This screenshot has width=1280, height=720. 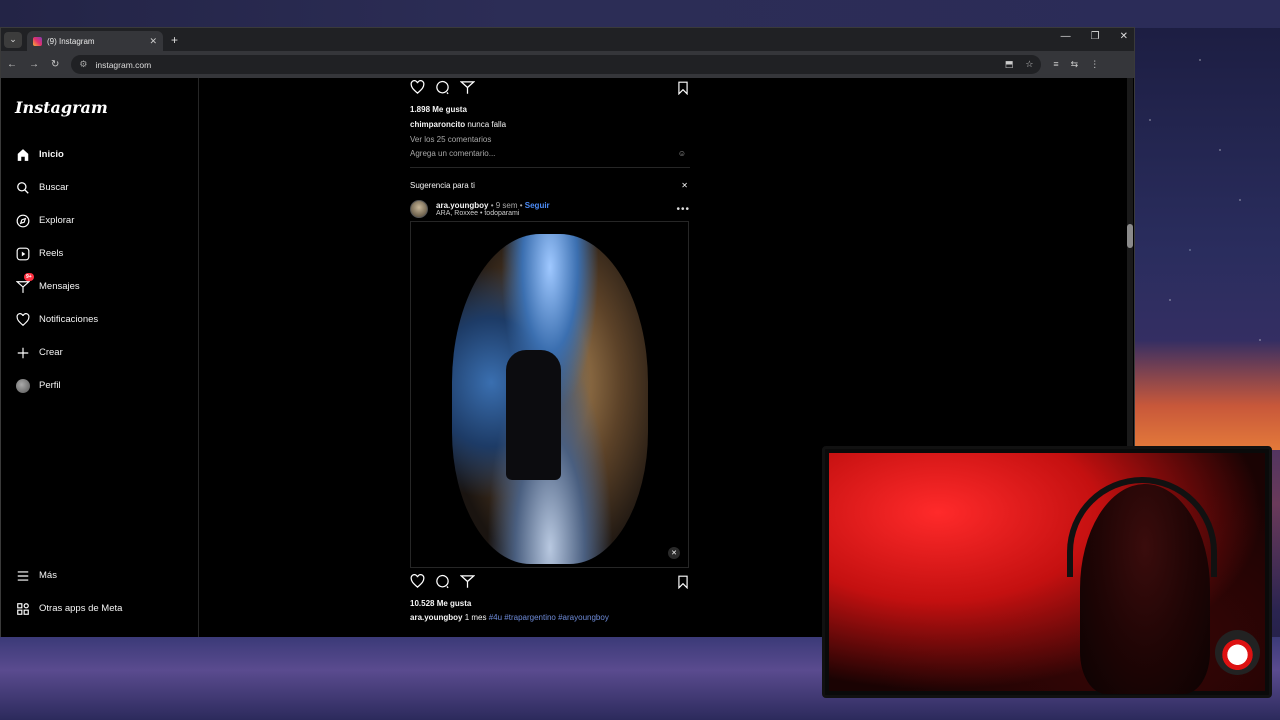 What do you see at coordinates (1094, 64) in the screenshot?
I see `browser-menu-icon: ⋮` at bounding box center [1094, 64].